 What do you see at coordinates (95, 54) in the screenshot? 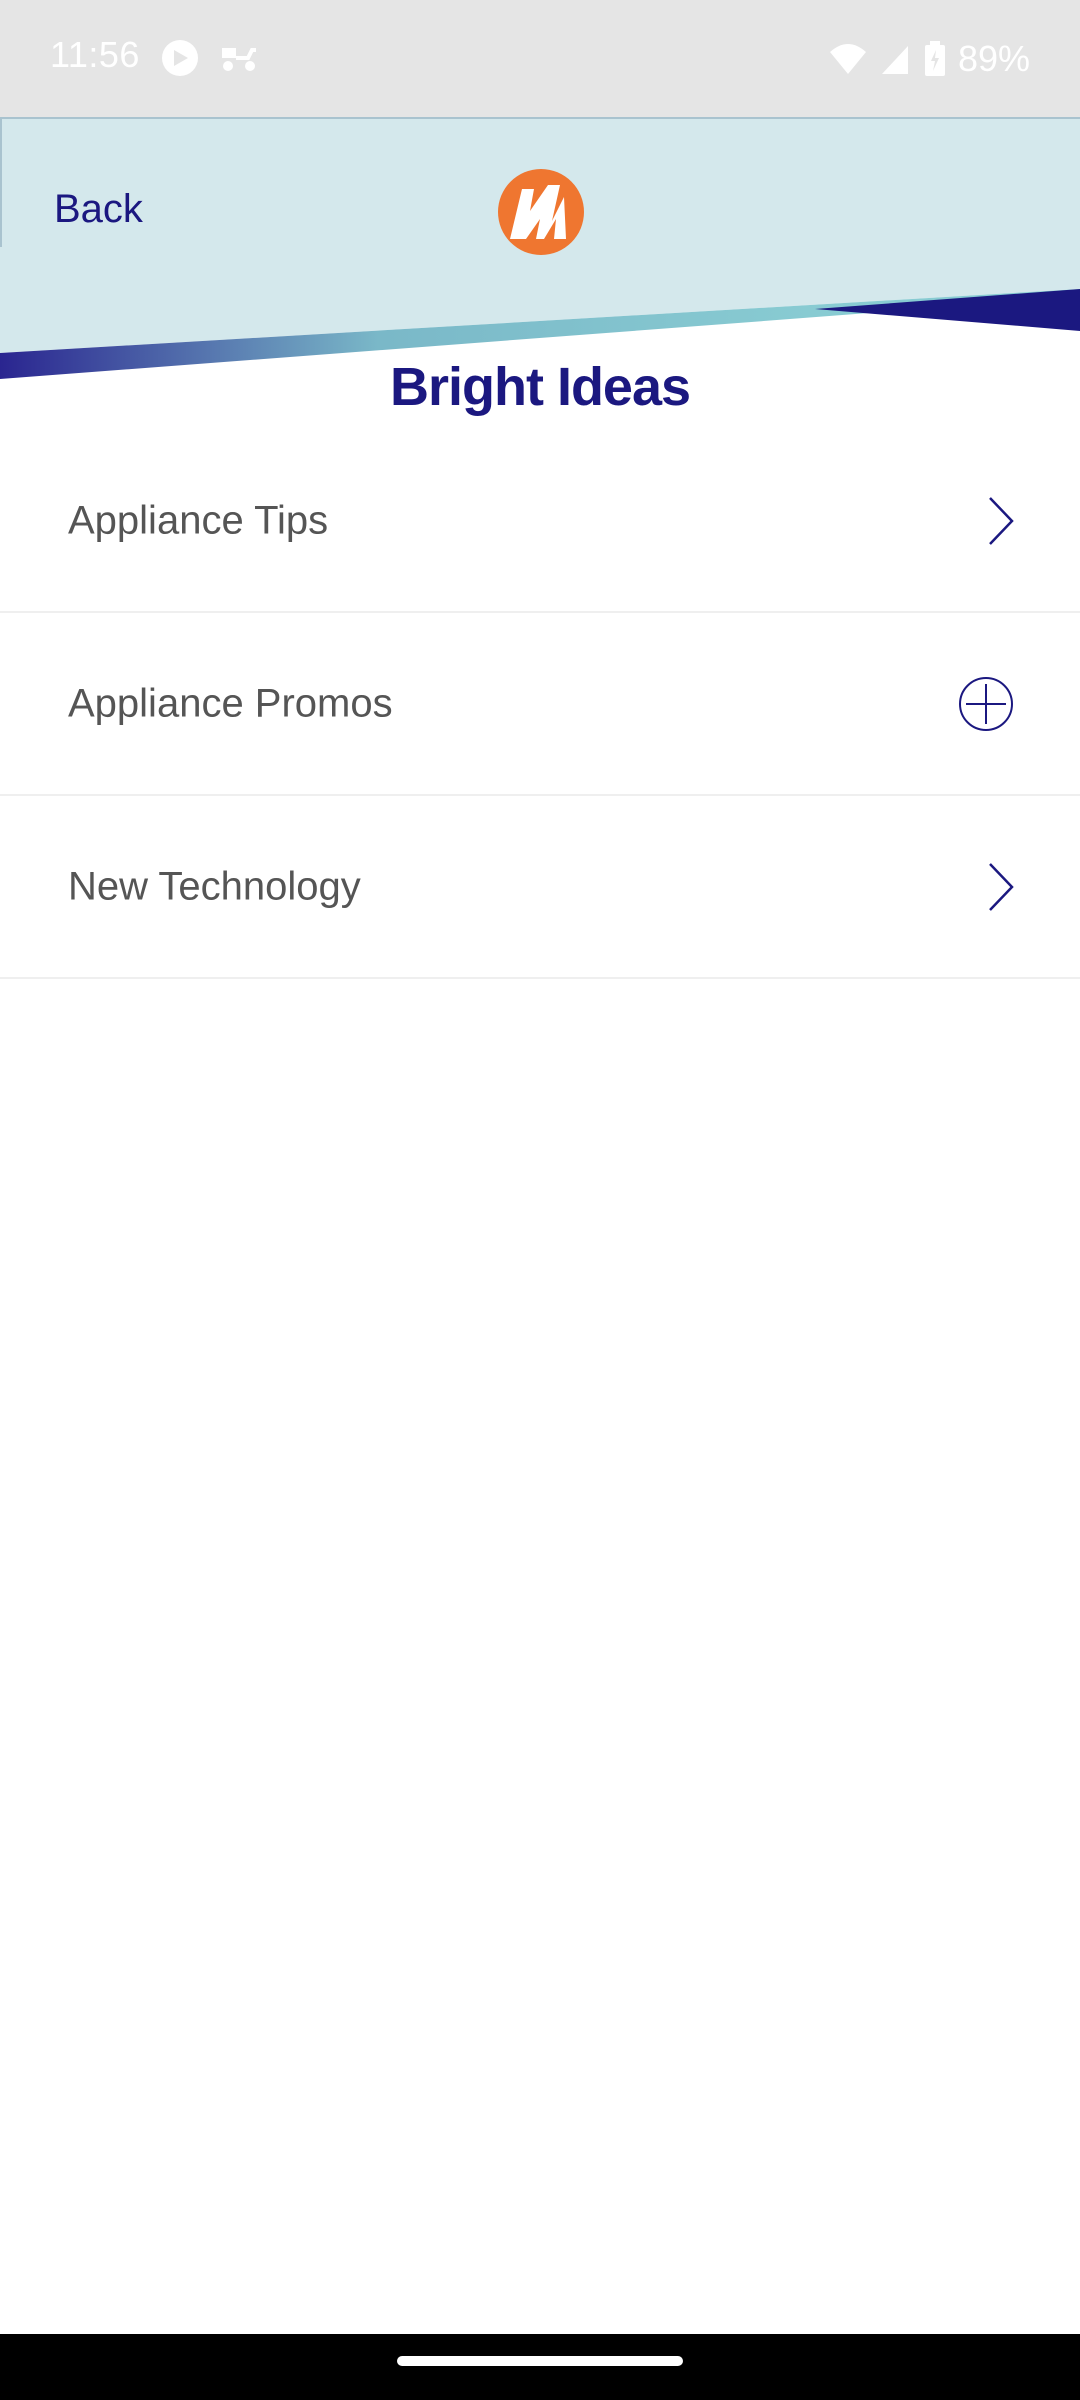
I see `status-time: 11:56` at bounding box center [95, 54].